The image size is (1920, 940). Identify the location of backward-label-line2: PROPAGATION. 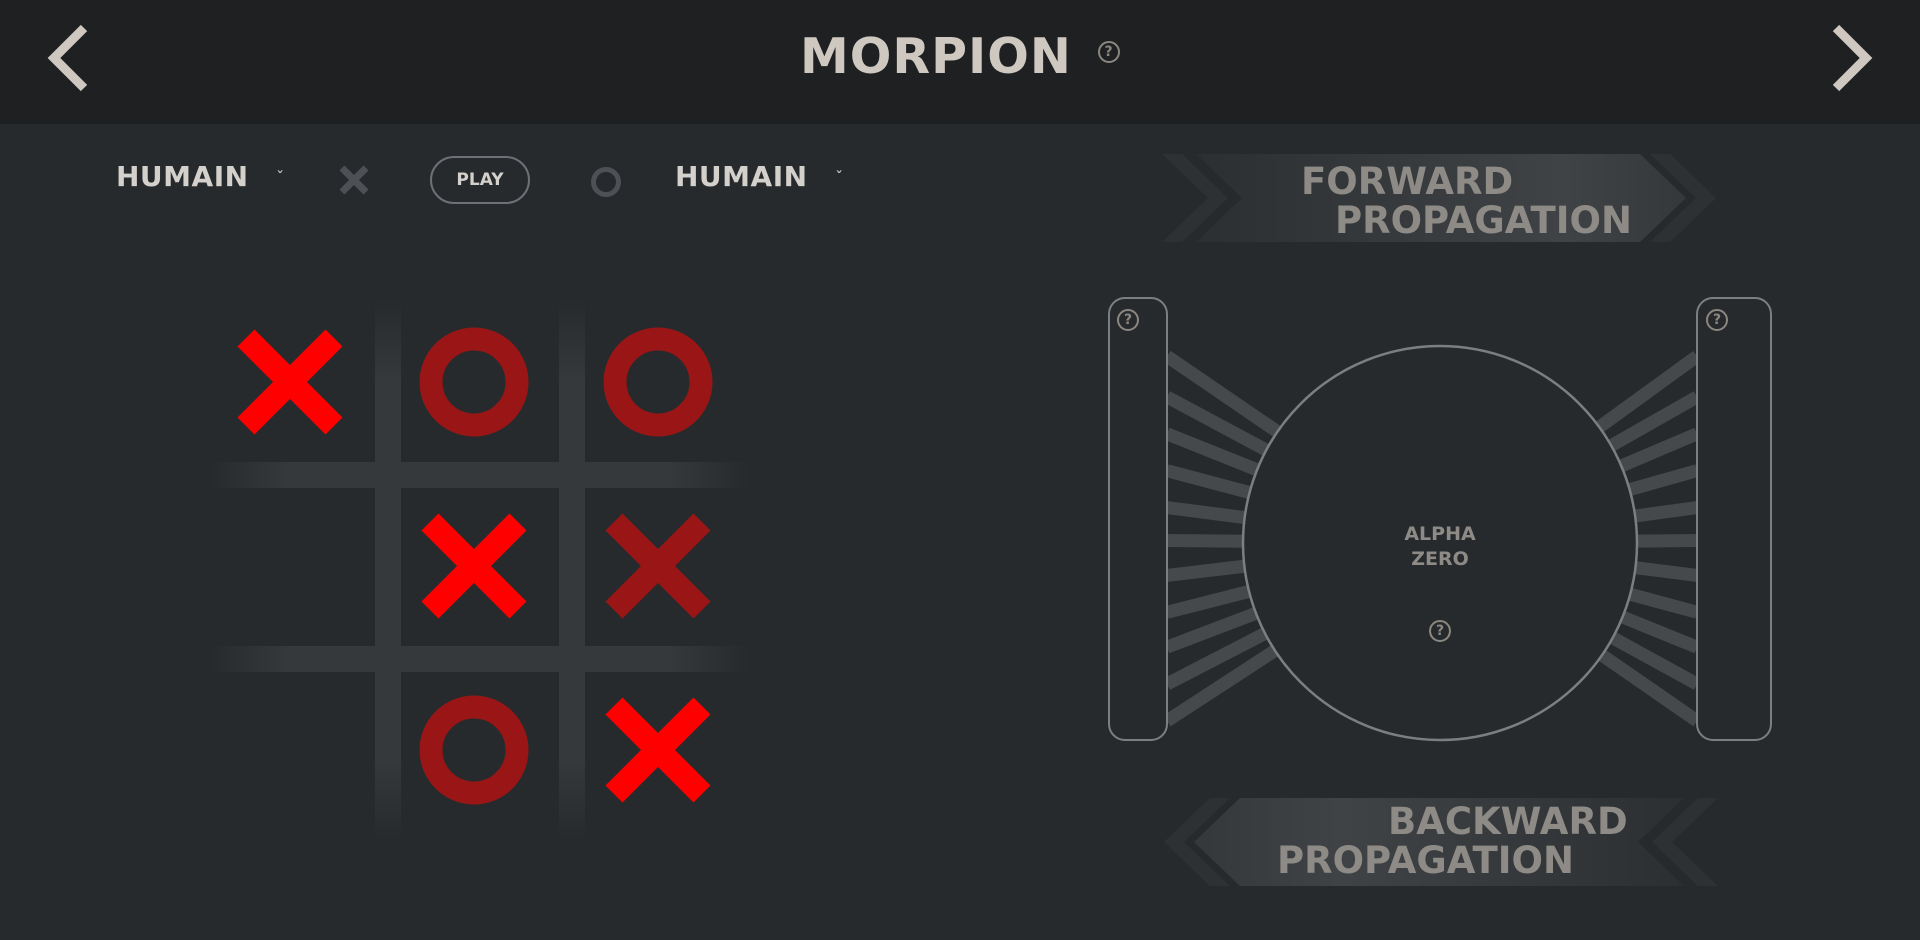
(1425, 860).